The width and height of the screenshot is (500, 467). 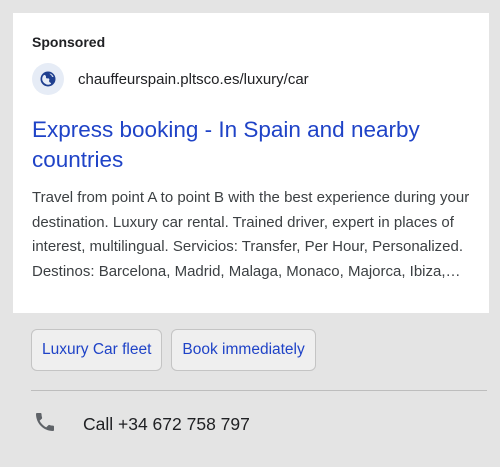 I want to click on sitelink-book-immediately: Book immediately, so click(x=243, y=350).